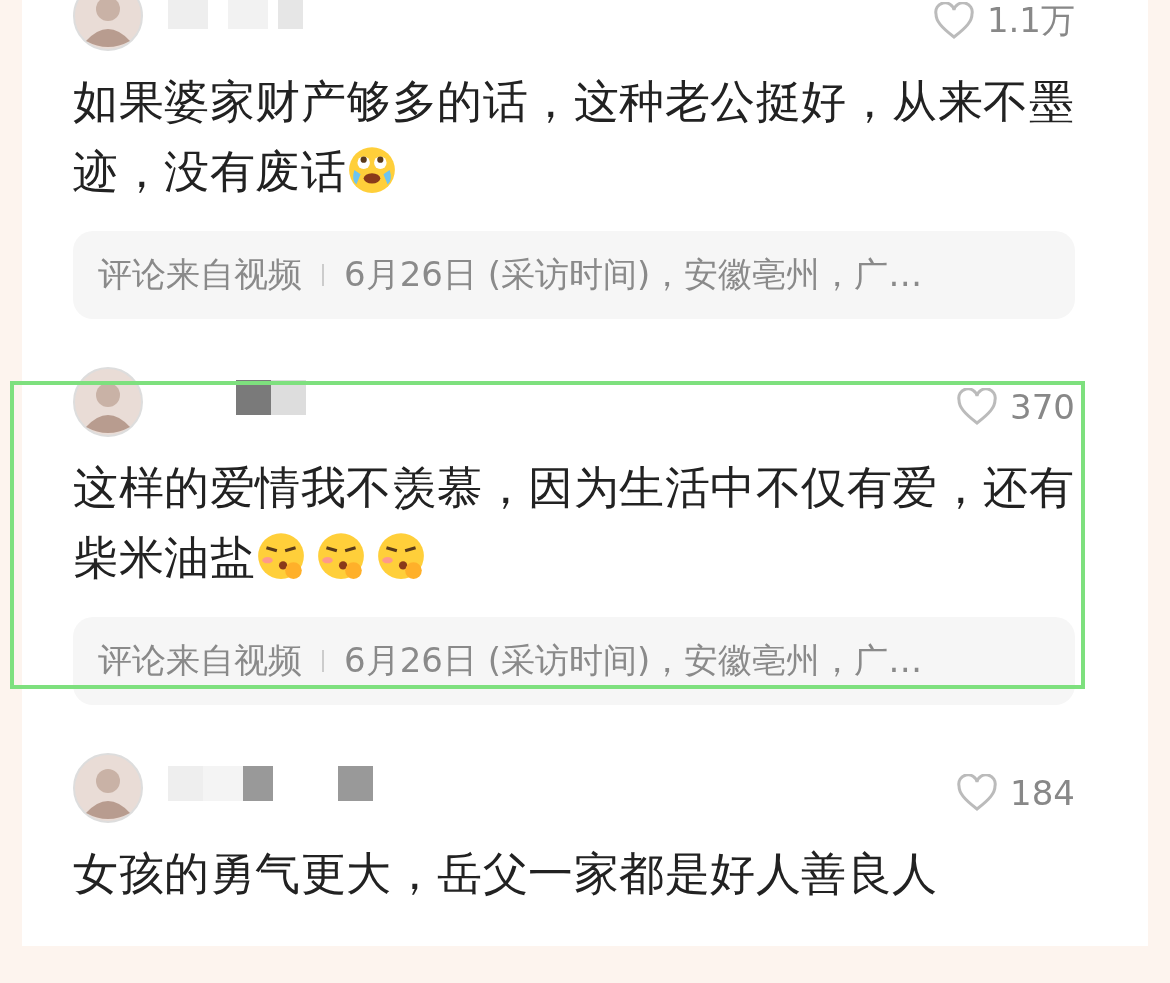 Image resolution: width=1170 pixels, height=983 pixels. Describe the element at coordinates (506, 874) in the screenshot. I see `comment-text: 女孩的勇气更大，岳父一家都是好人善良人` at that location.